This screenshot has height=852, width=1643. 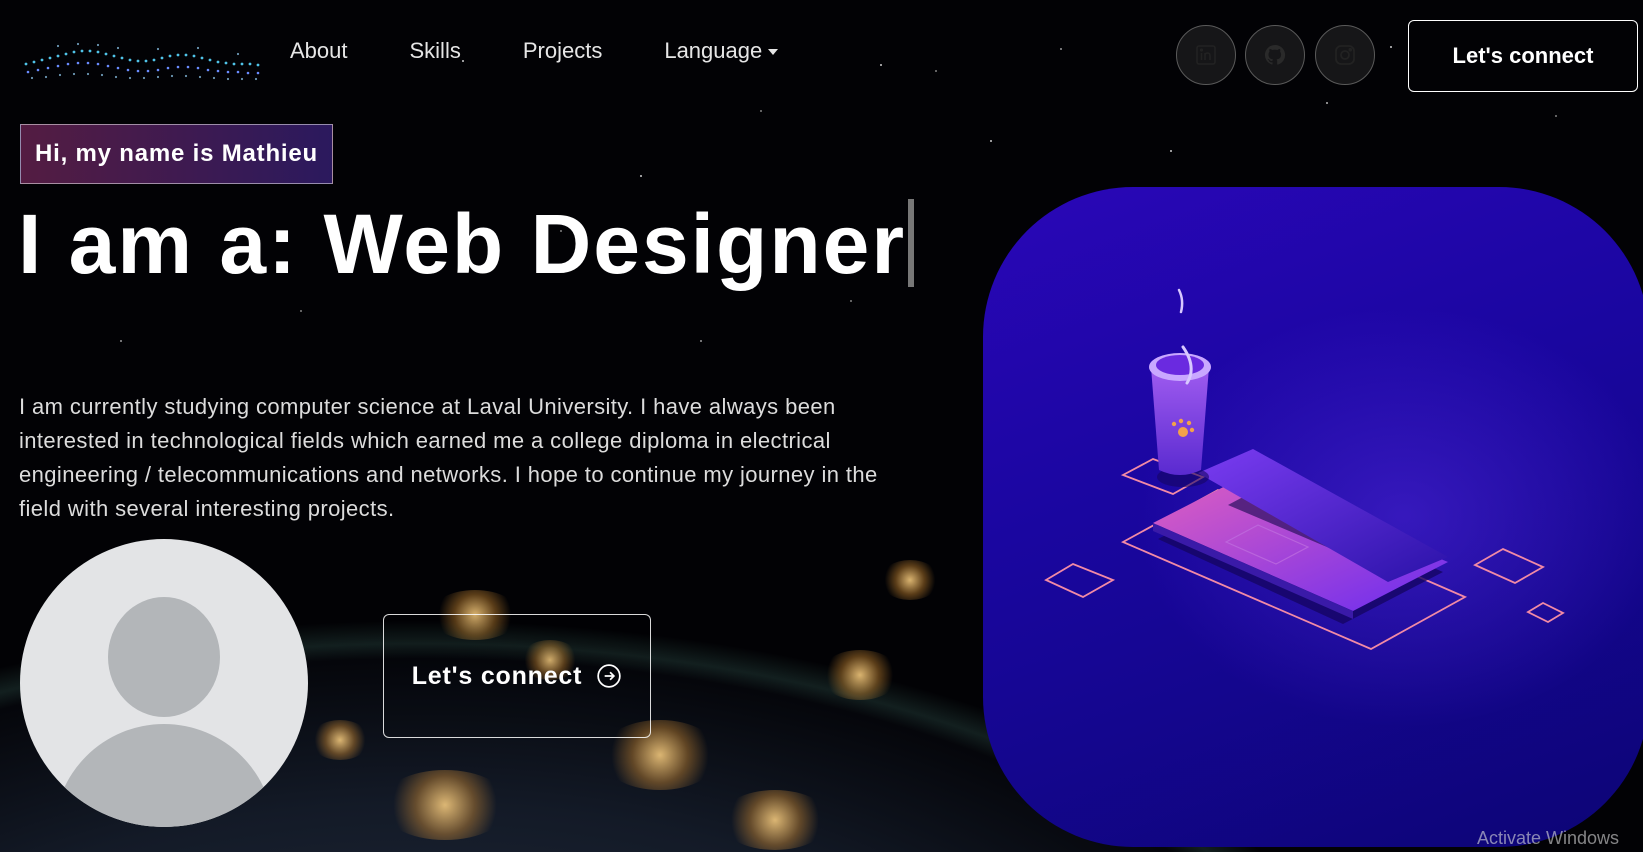 I want to click on language-dropdown: Language, so click(x=721, y=51).